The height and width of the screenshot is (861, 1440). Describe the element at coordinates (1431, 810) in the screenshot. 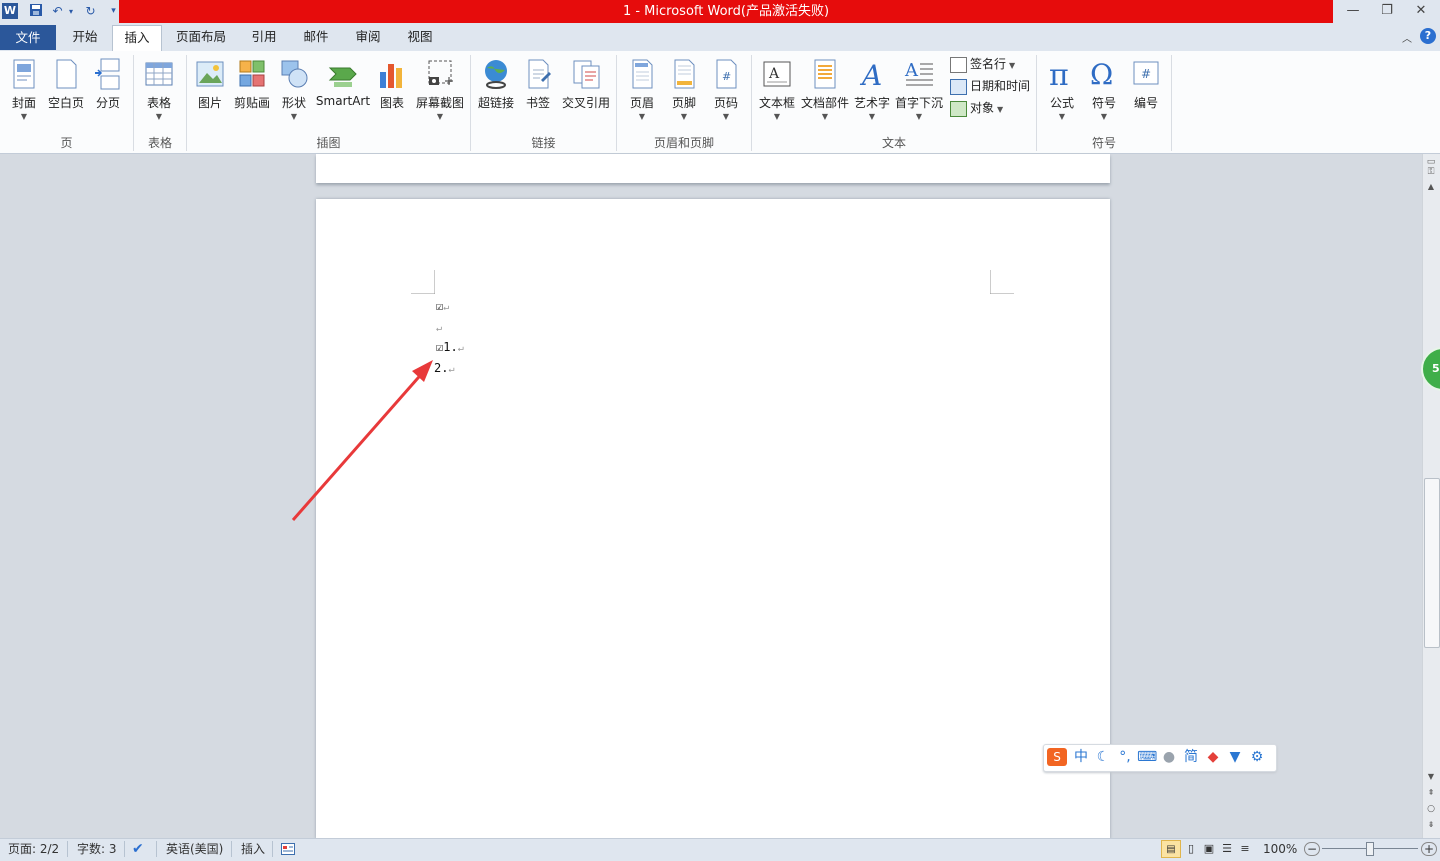

I see `browse-object-icon: ○` at that location.